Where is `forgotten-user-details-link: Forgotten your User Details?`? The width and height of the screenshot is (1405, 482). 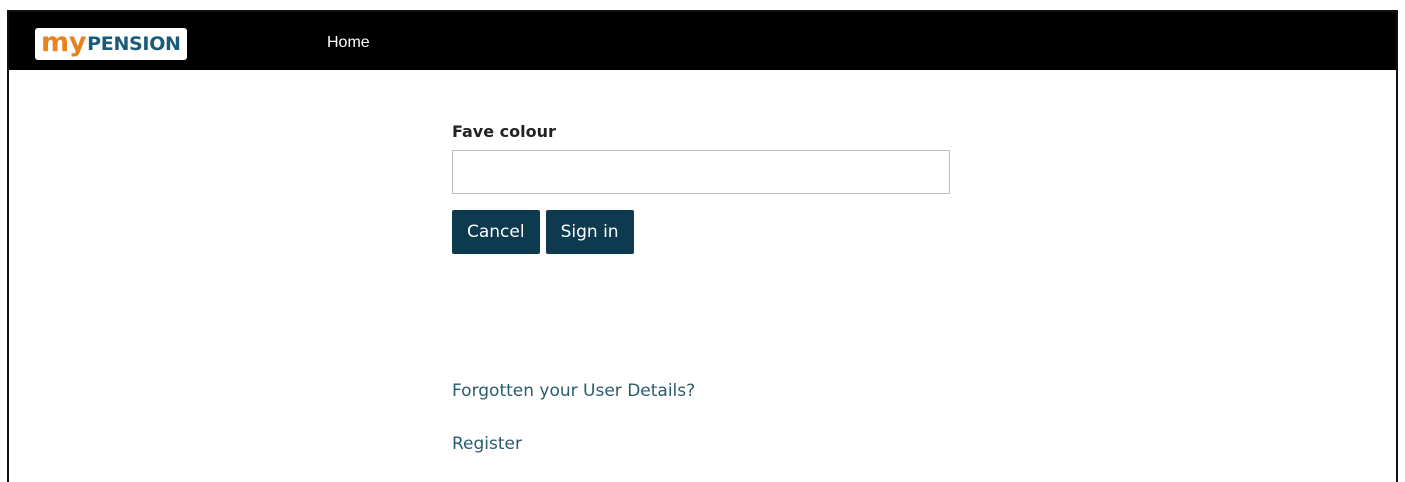 forgotten-user-details-link: Forgotten your User Details? is located at coordinates (573, 391).